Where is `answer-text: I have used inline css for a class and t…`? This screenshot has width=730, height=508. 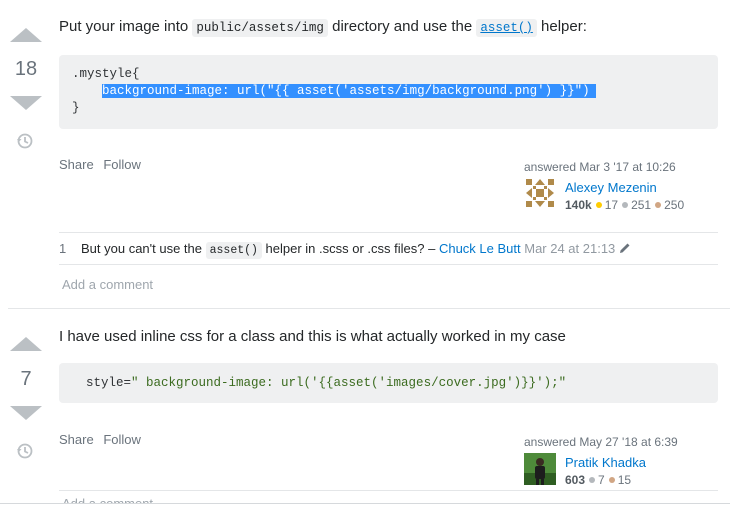
answer-text: I have used inline css for a class and t… is located at coordinates (312, 336).